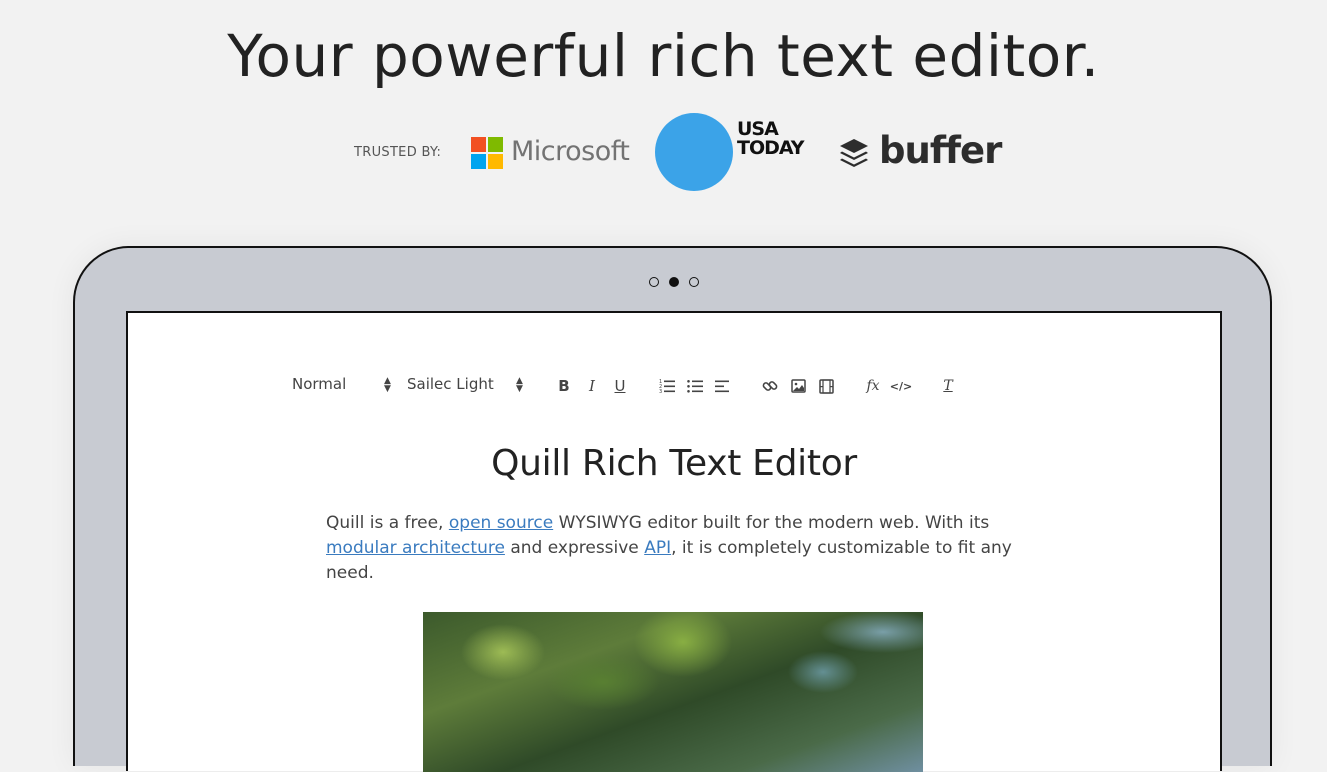 The image size is (1327, 772). What do you see at coordinates (519, 385) in the screenshot?
I see `font-select-caret-icon: ▲ ▼` at bounding box center [519, 385].